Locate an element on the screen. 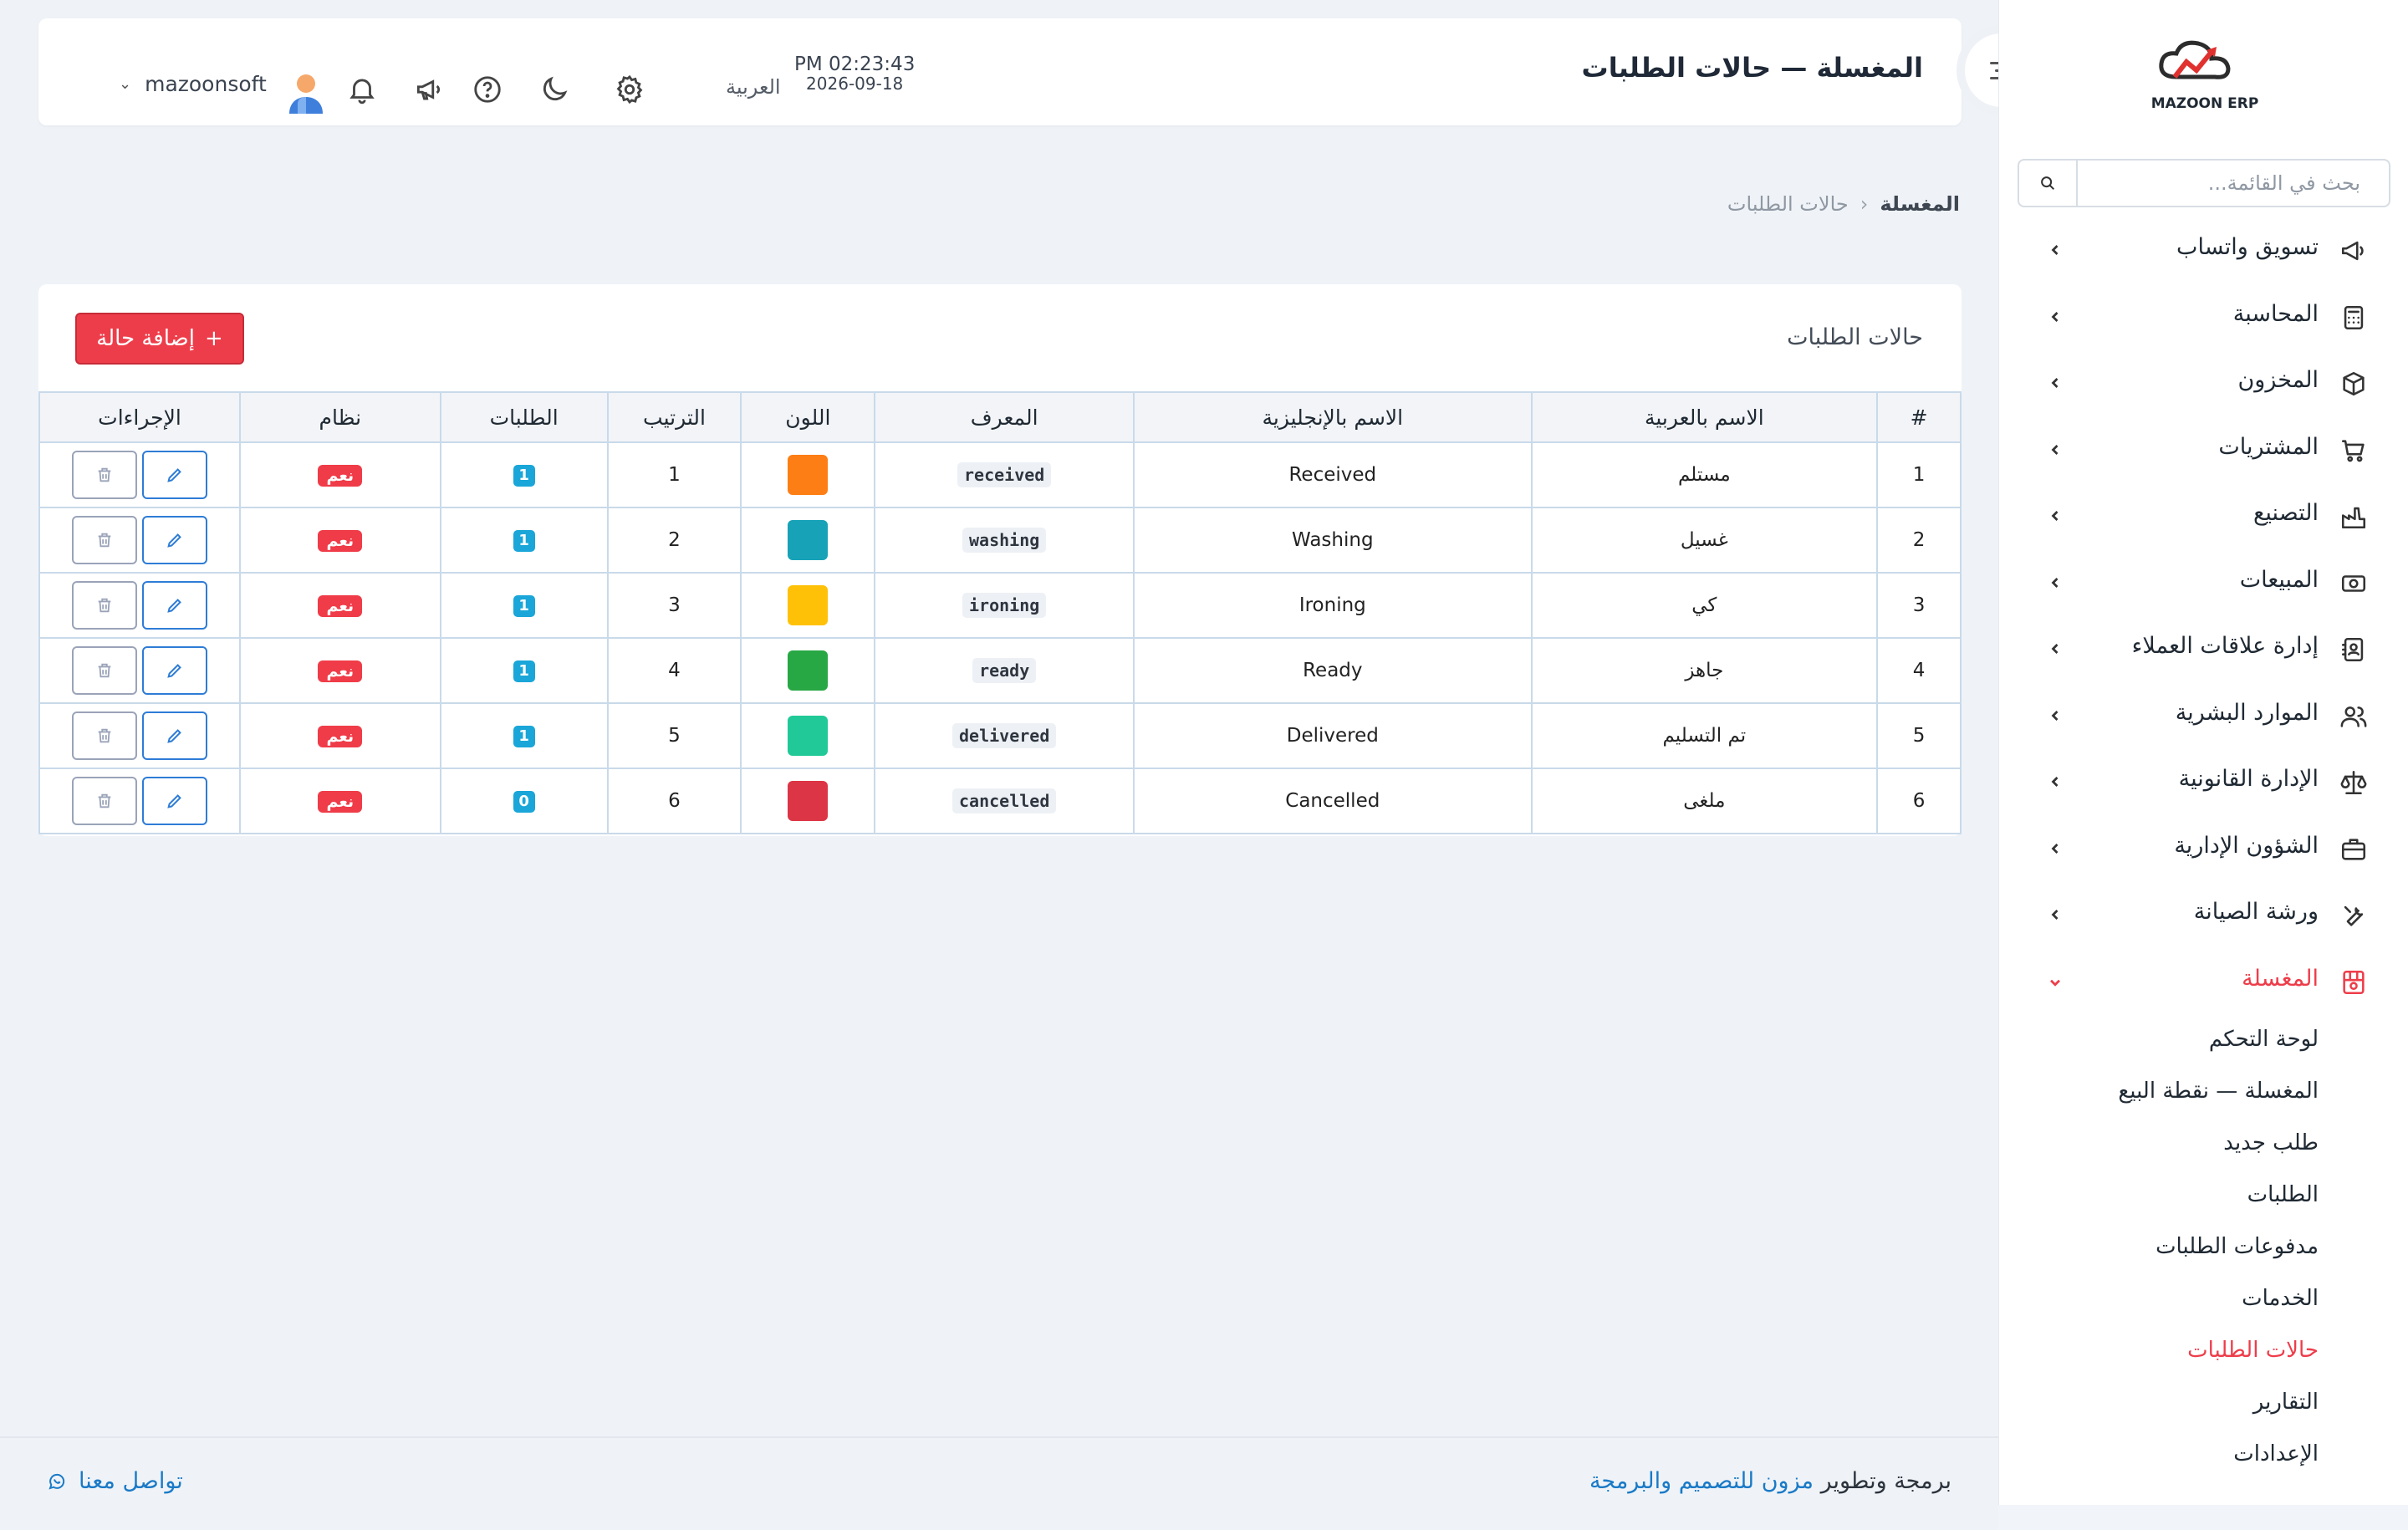 The image size is (2408, 1530). announcements-icon is located at coordinates (428, 89).